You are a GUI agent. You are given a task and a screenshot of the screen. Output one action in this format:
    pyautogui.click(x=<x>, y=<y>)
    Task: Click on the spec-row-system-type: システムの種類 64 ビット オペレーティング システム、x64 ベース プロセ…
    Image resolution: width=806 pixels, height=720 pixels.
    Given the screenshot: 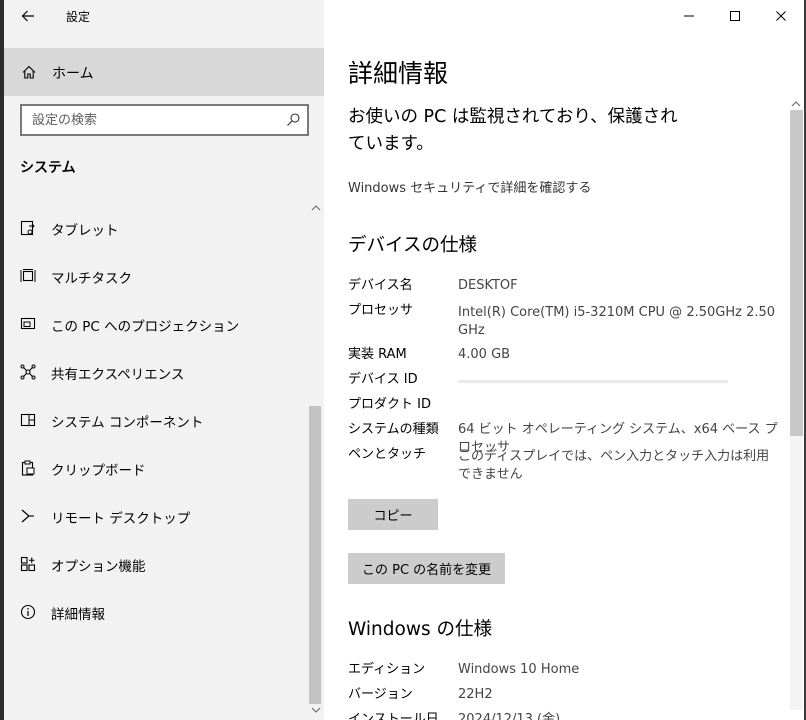 What is the action you would take?
    pyautogui.click(x=563, y=438)
    